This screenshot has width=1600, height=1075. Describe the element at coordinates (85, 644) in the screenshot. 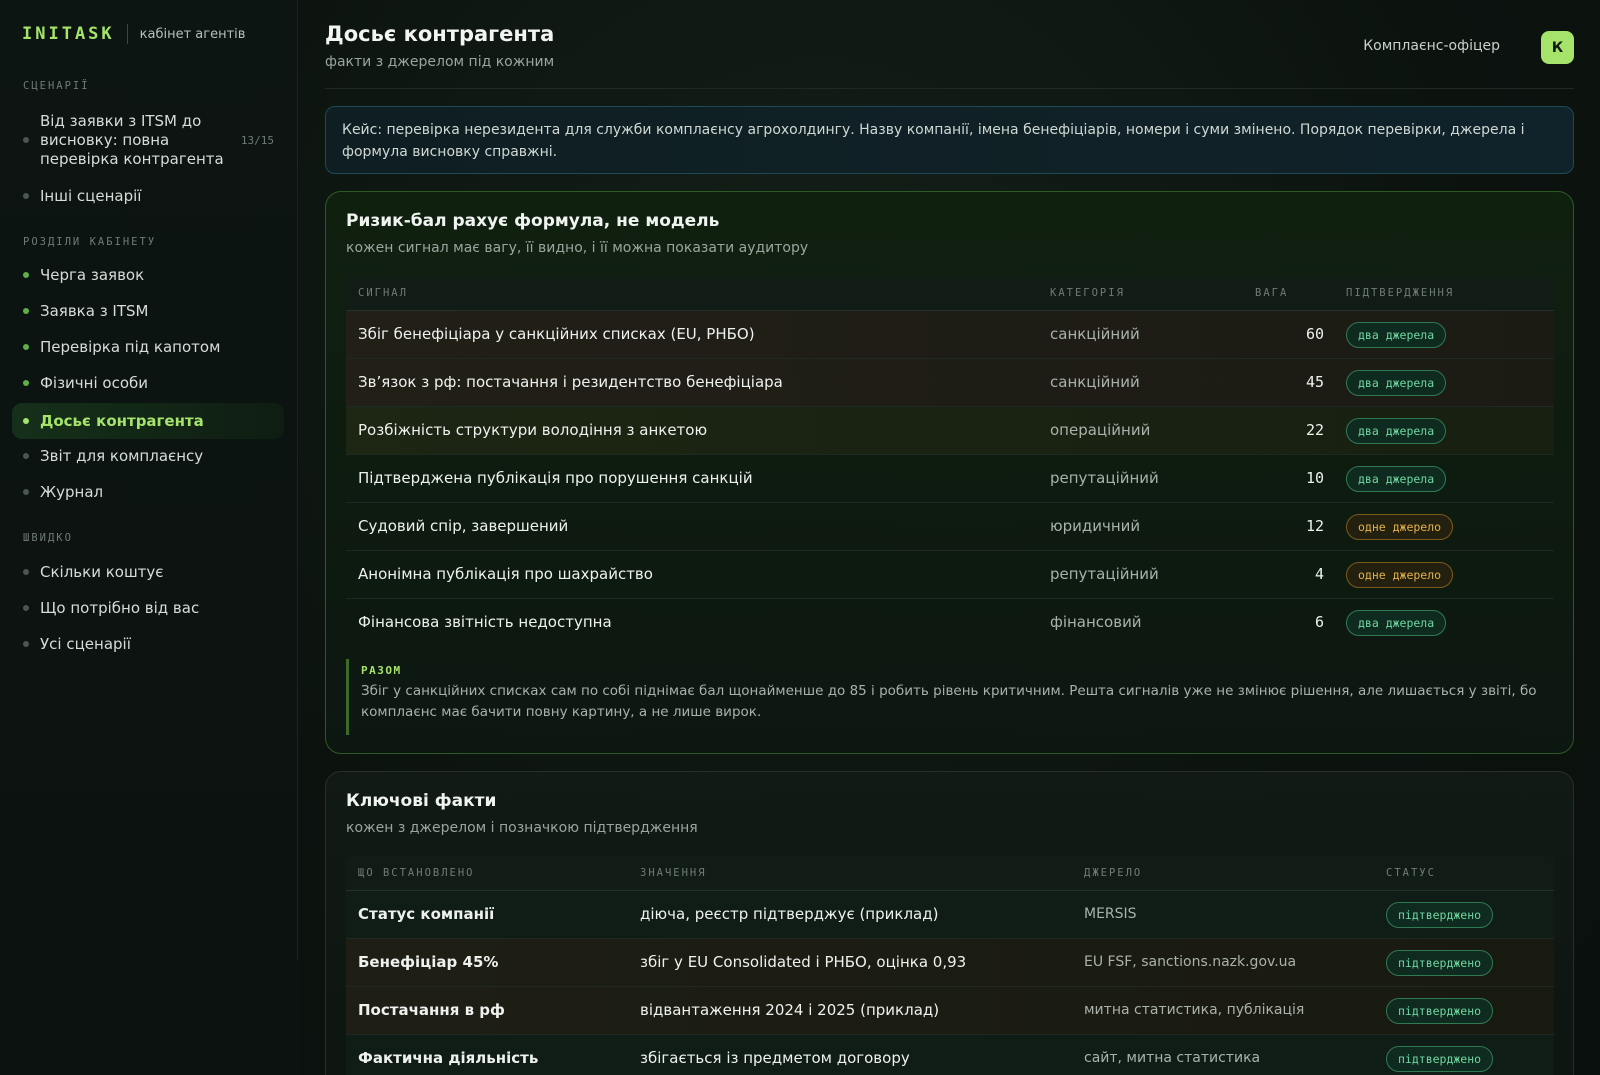

I see `sidebar-item-label: Усі сценарії` at that location.